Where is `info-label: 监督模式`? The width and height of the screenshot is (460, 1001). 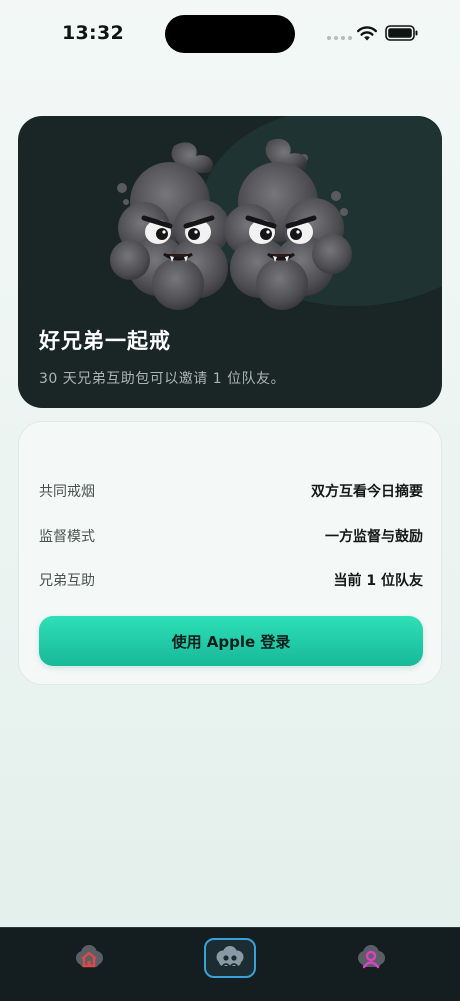
info-label: 监督模式 is located at coordinates (67, 537).